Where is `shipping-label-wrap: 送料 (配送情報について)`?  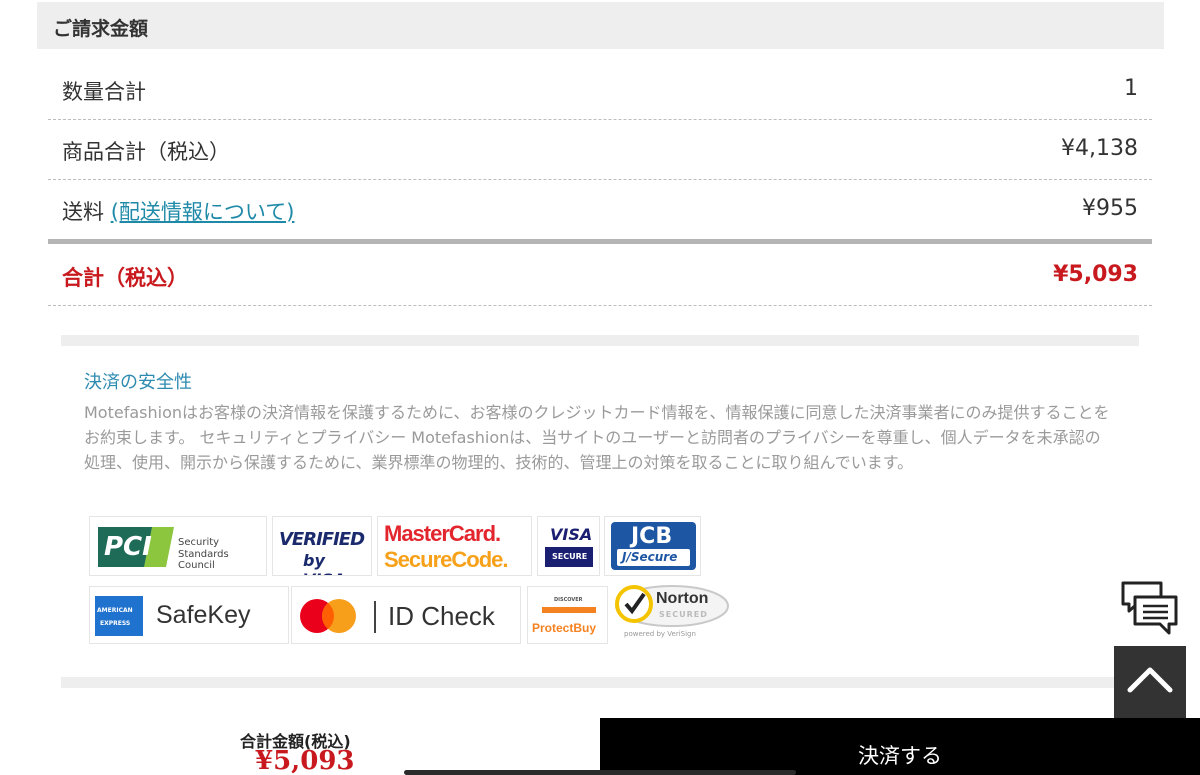 shipping-label-wrap: 送料 (配送情報について) is located at coordinates (178, 211).